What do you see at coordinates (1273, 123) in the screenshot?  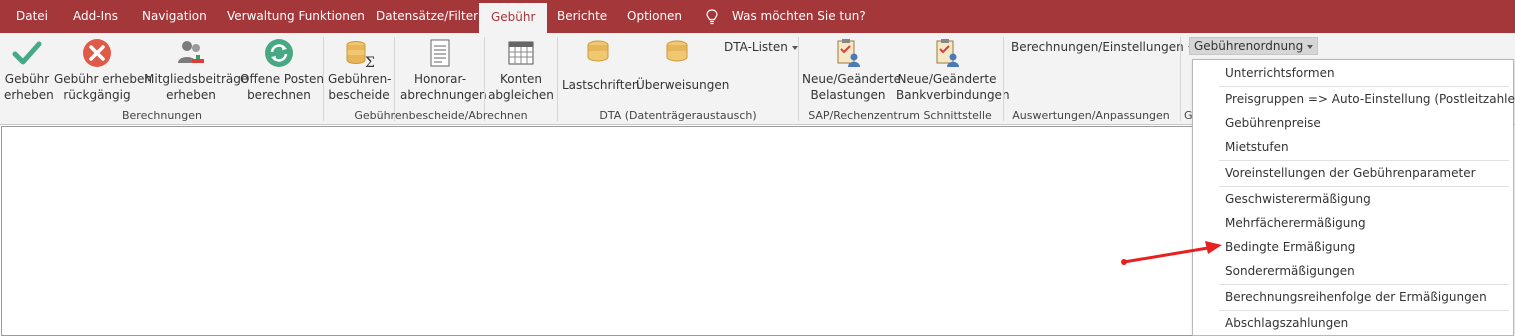 I see `menu-item-gebuehrenpreise: Gebührenpreise` at bounding box center [1273, 123].